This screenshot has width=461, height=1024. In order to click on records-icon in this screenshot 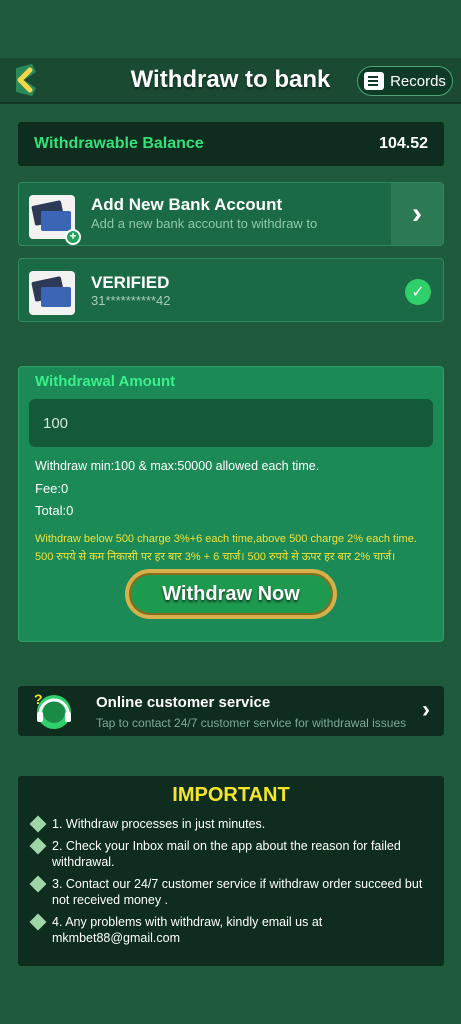, I will do `click(374, 81)`.